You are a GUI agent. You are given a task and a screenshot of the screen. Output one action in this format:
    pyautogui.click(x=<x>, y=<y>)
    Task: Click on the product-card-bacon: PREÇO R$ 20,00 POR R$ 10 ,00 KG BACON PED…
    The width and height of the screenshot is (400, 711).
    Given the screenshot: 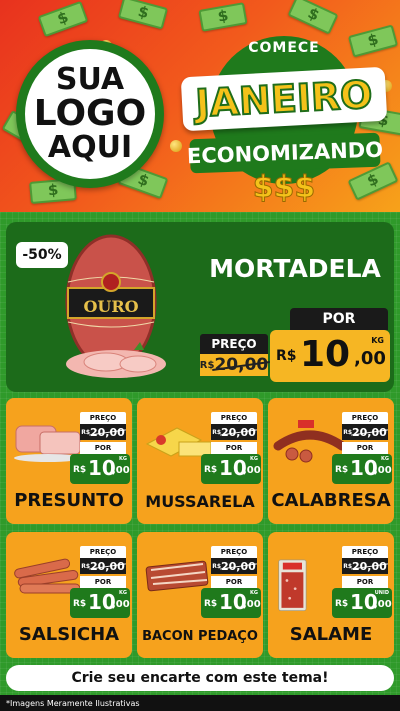 What is the action you would take?
    pyautogui.click(x=200, y=595)
    